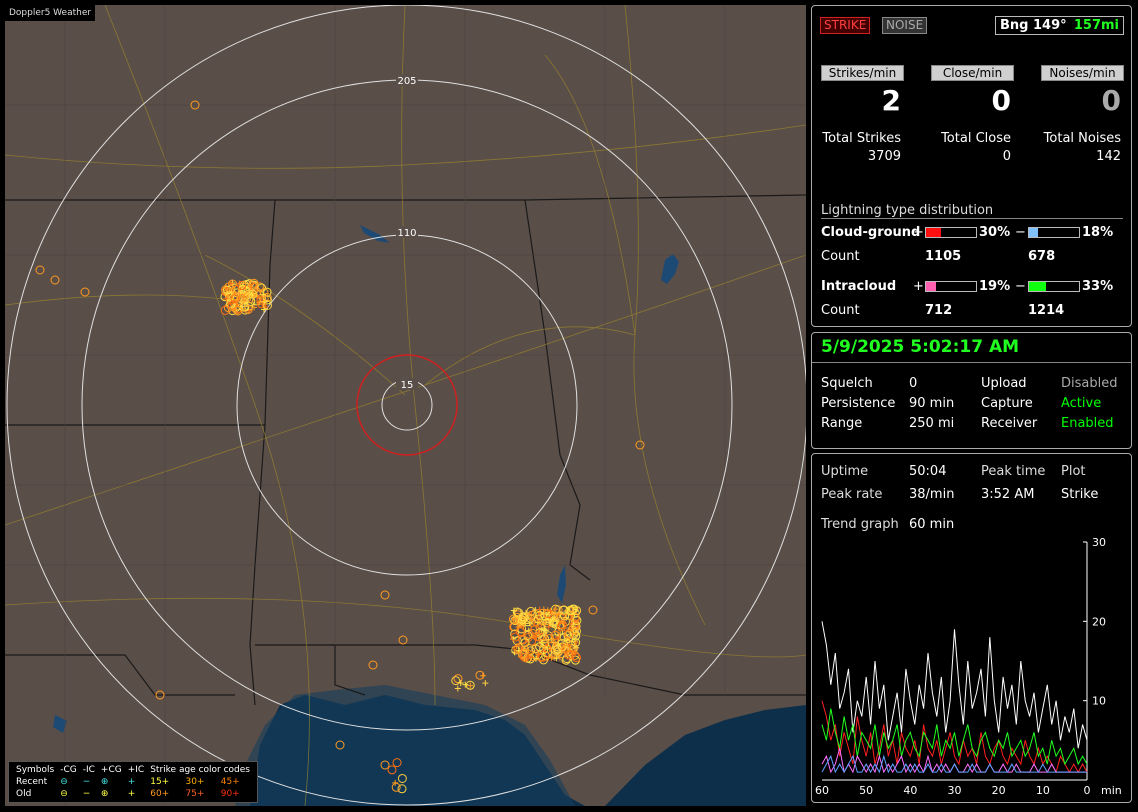 This screenshot has height=812, width=1138. Describe the element at coordinates (862, 73) in the screenshot. I see `strikes-per-min-header: Strikes/min` at that location.